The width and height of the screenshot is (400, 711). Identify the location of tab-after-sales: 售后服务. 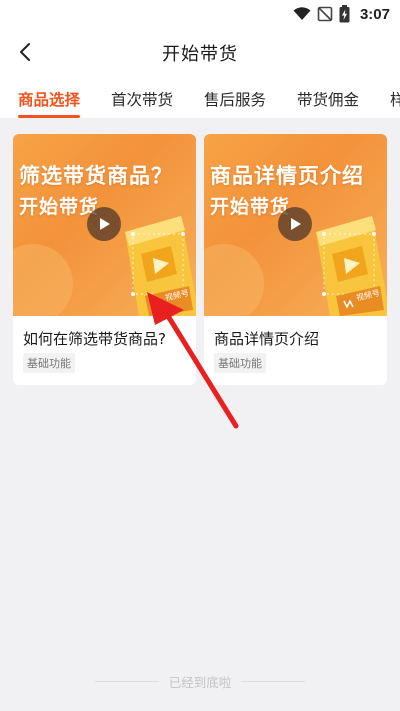
(235, 99).